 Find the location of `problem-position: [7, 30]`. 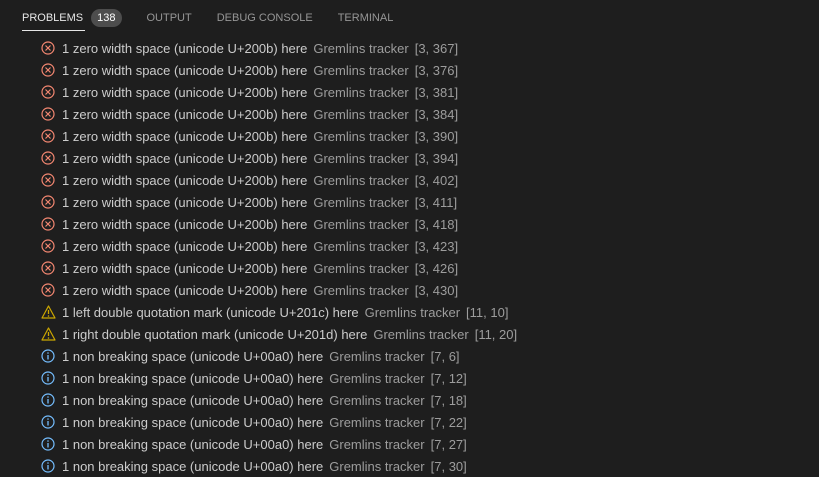

problem-position: [7, 30] is located at coordinates (448, 466).